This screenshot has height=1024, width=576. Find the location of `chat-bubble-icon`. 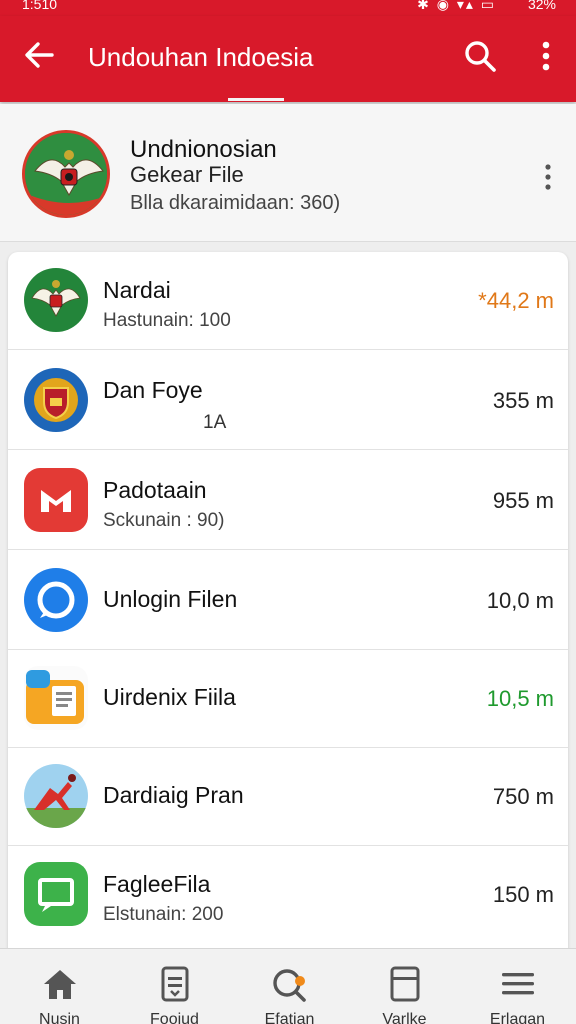

chat-bubble-icon is located at coordinates (56, 600).